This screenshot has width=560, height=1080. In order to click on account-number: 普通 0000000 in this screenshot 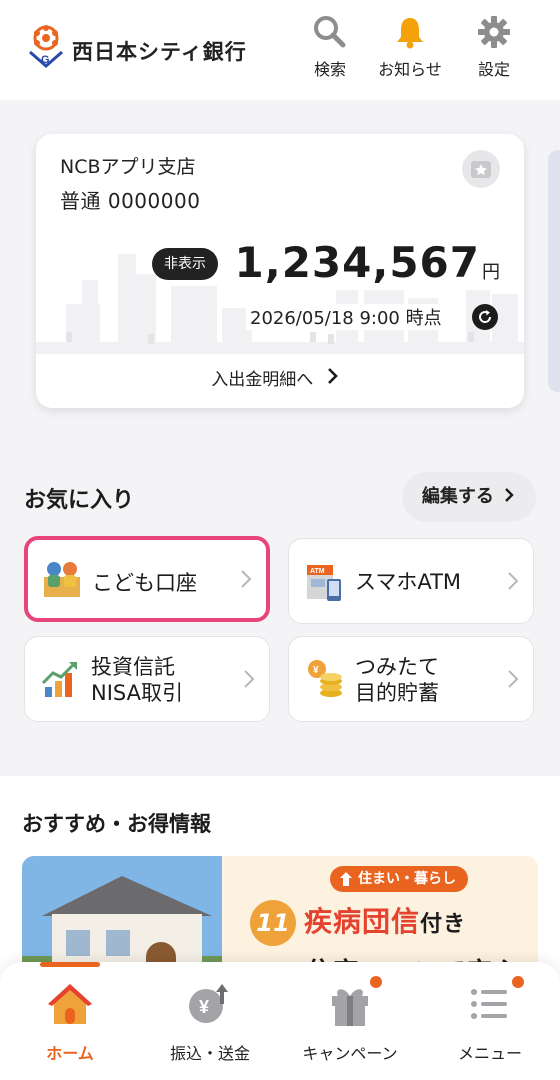, I will do `click(130, 201)`.